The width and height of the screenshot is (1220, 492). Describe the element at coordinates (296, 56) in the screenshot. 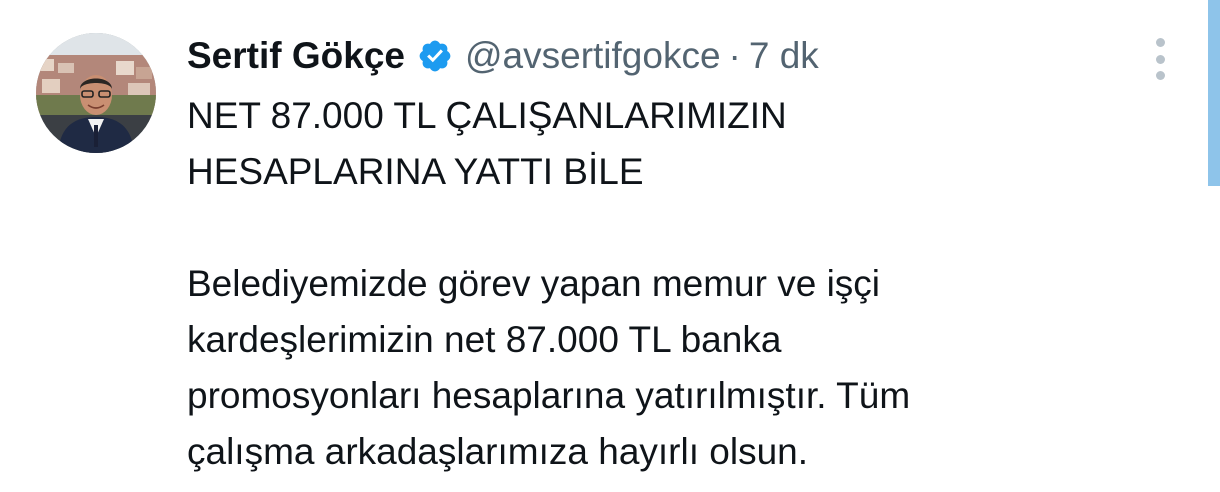

I see `author-name: Sertif Gökçe` at that location.